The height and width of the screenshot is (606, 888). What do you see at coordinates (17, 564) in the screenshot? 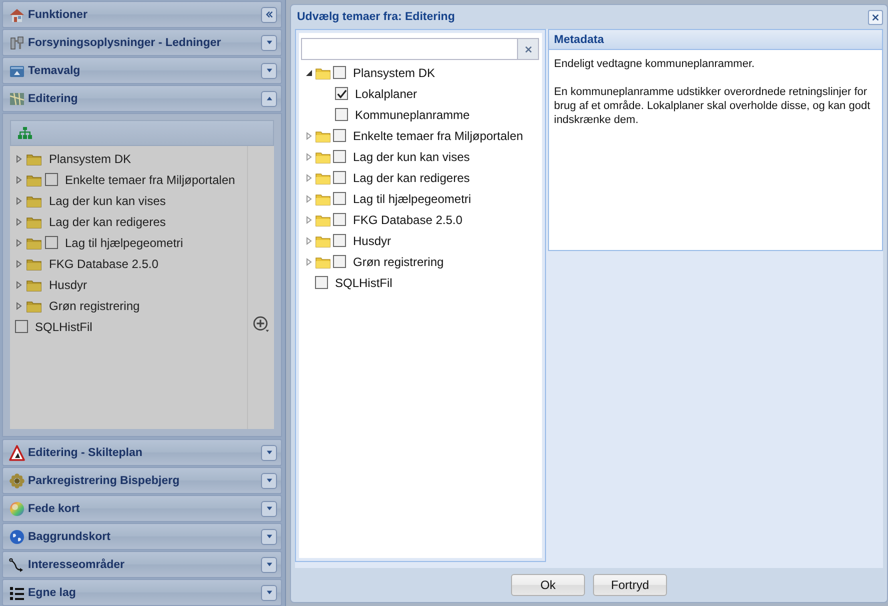
I see `curve-icon` at bounding box center [17, 564].